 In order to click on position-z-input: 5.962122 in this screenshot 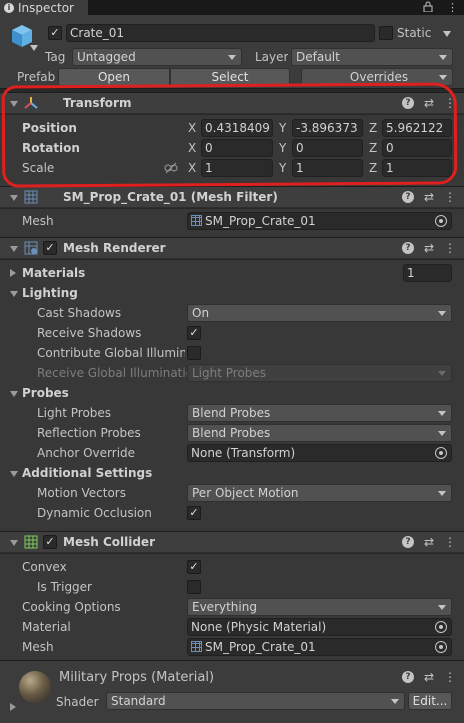, I will do `click(417, 128)`.